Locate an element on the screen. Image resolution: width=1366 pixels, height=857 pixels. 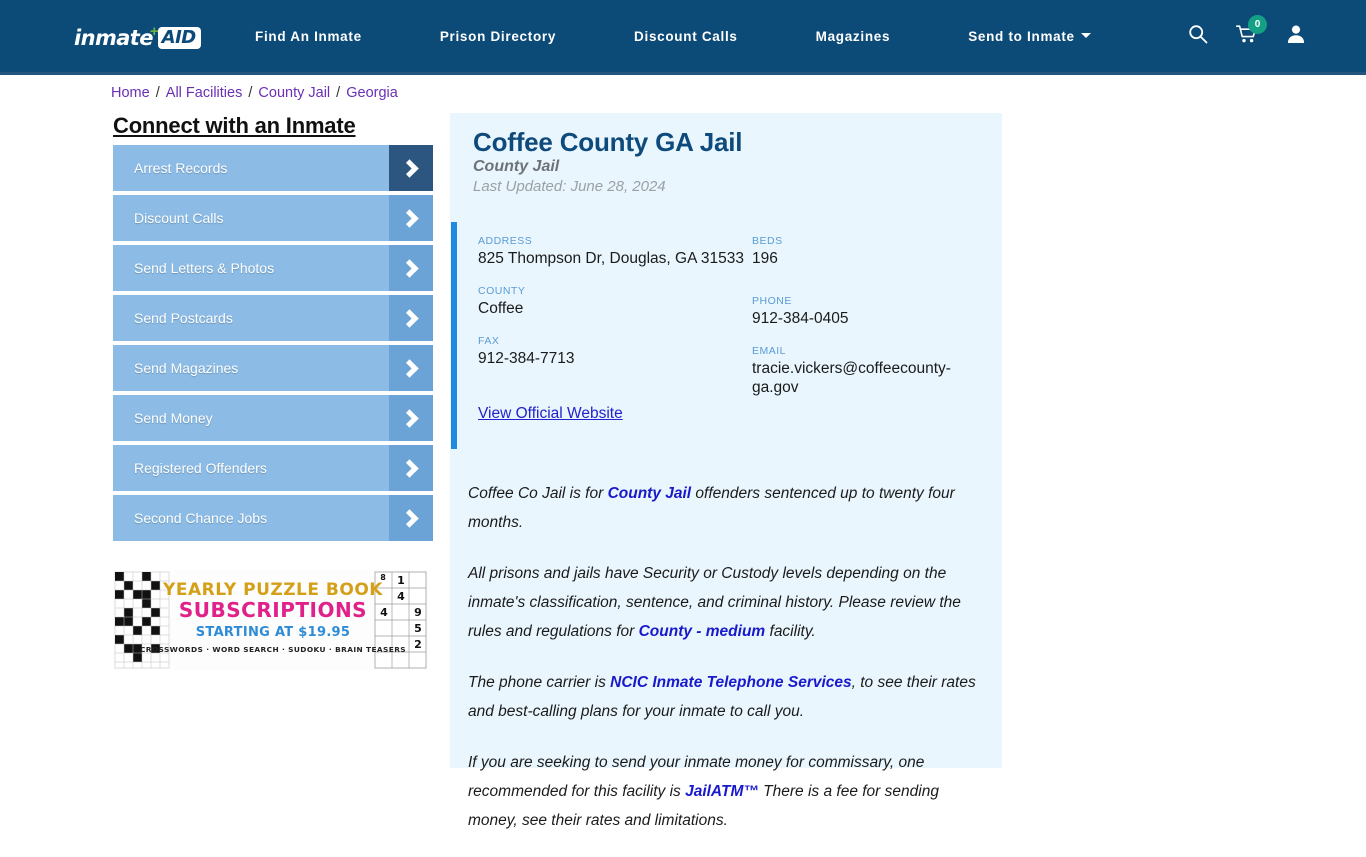
field-value: Coffee is located at coordinates (501, 308).